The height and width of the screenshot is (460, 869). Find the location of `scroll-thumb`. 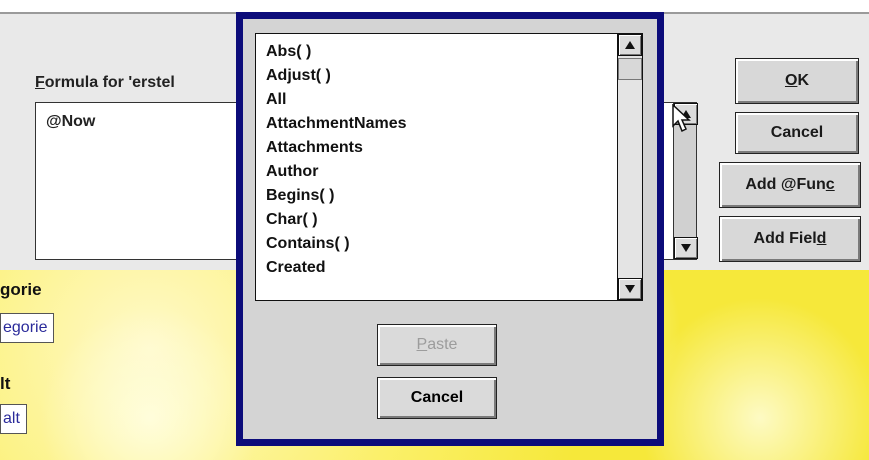

scroll-thumb is located at coordinates (630, 69).